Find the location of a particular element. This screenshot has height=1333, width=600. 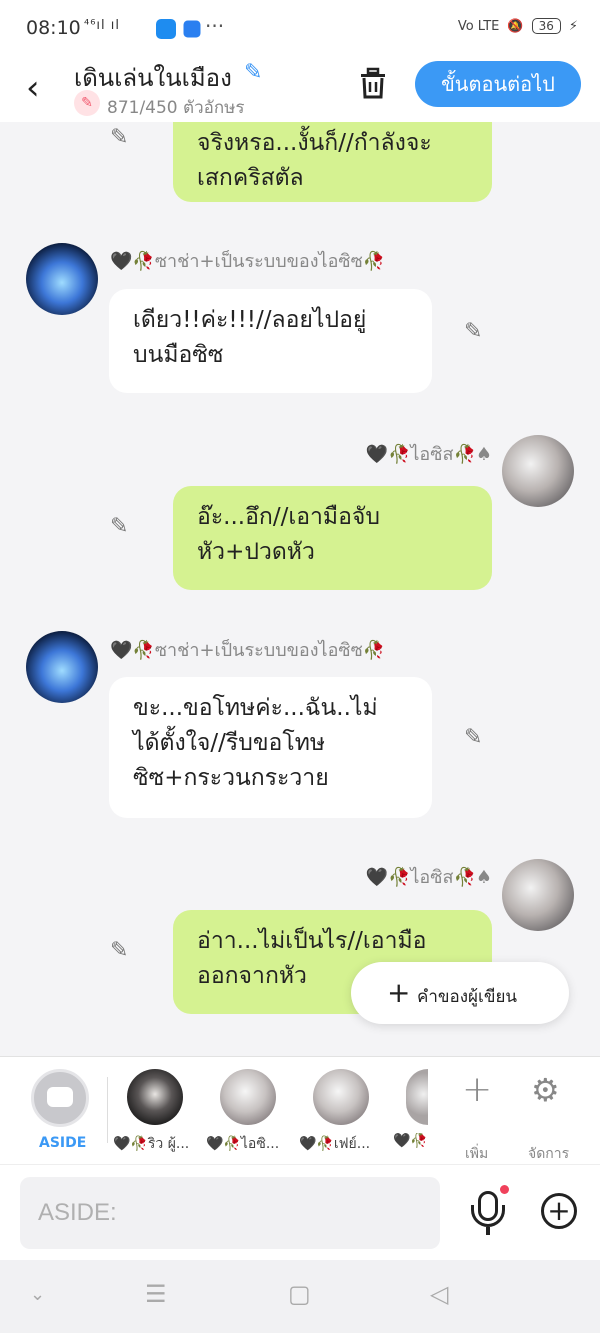

edit-title-icon: ✎ is located at coordinates (253, 72).